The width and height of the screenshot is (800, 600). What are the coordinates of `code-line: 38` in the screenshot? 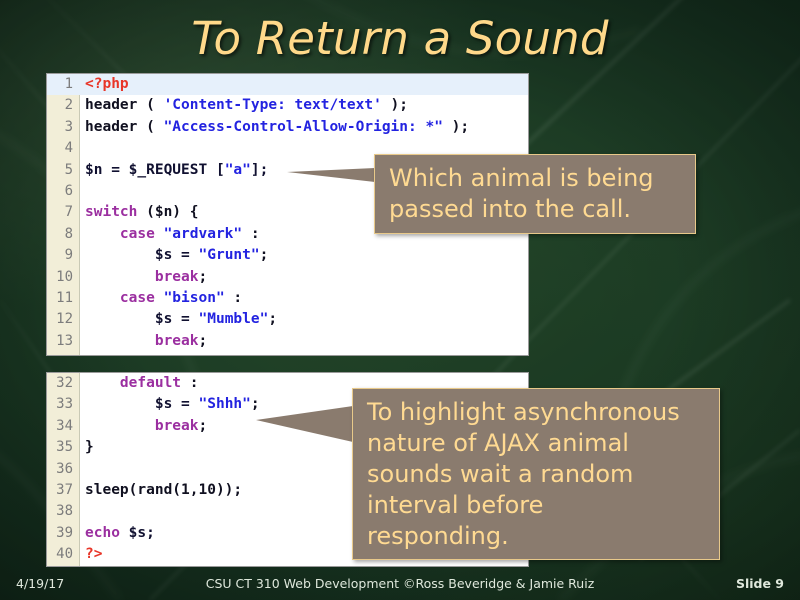 It's located at (287, 511).